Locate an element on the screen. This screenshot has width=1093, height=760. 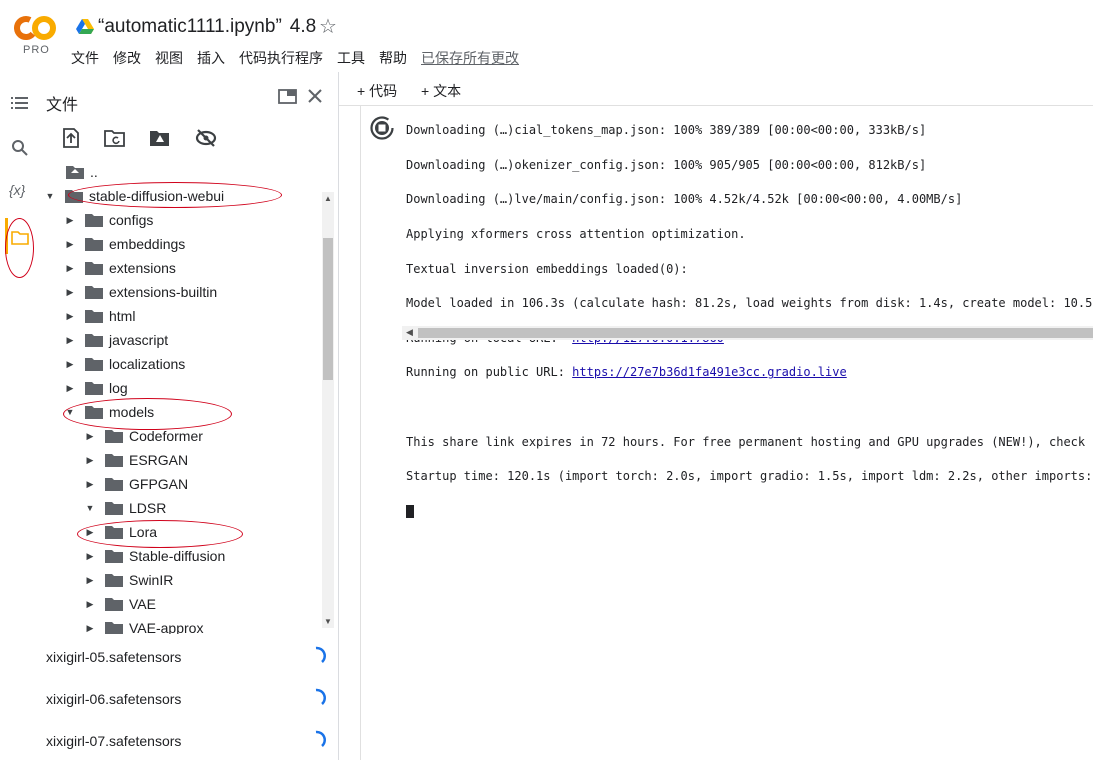
tree-folder-row: ▶ html is located at coordinates (100, 316).